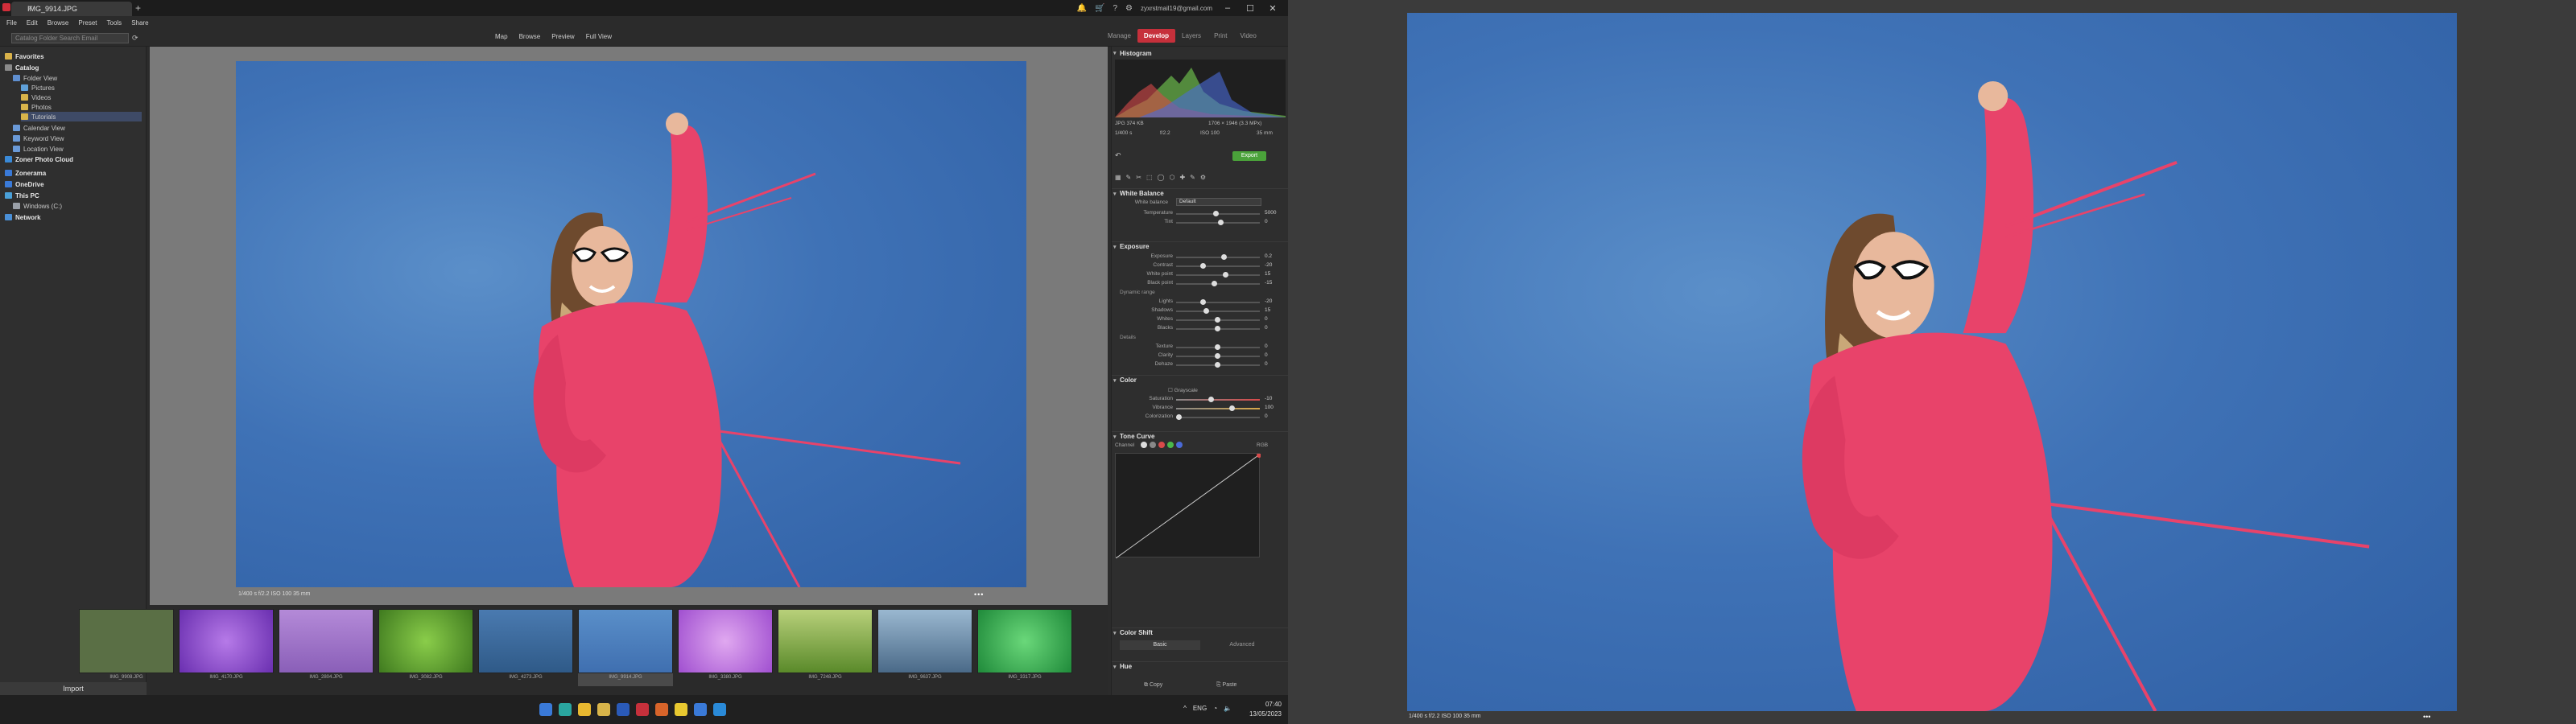 This screenshot has width=2576, height=724. Describe the element at coordinates (25, 173) in the screenshot. I see `sidebar-item-zonerama: Zonerama` at that location.